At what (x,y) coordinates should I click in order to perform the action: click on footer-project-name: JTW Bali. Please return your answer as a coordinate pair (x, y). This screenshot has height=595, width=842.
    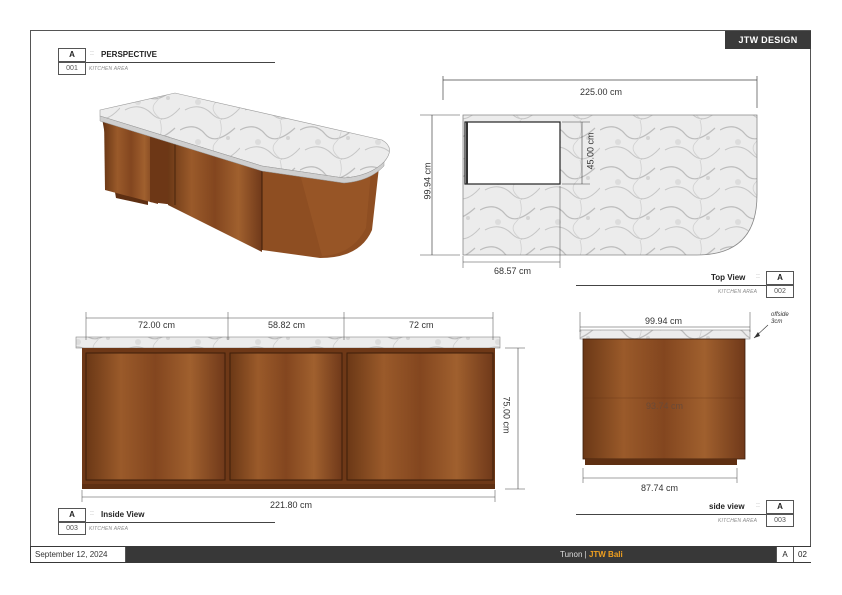
    Looking at the image, I should click on (605, 554).